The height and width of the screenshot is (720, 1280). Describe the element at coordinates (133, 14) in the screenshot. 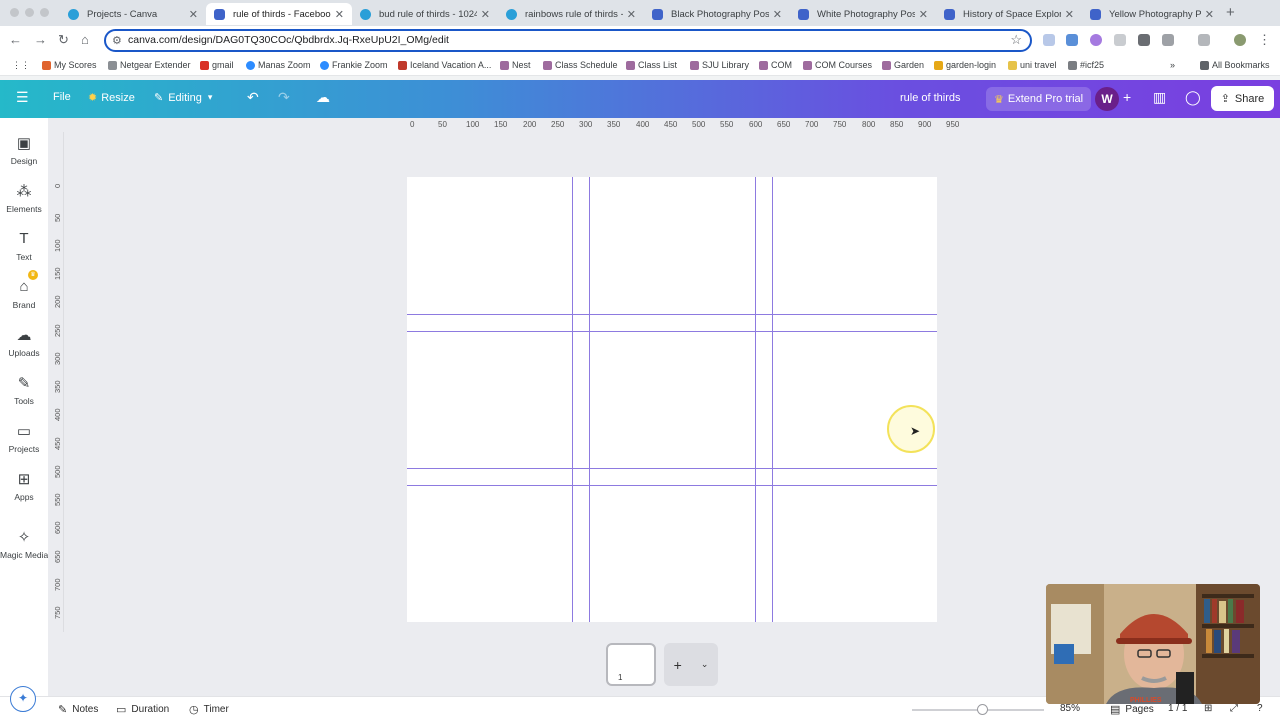

I see `browser-tab: Projects - Canva ✕` at that location.